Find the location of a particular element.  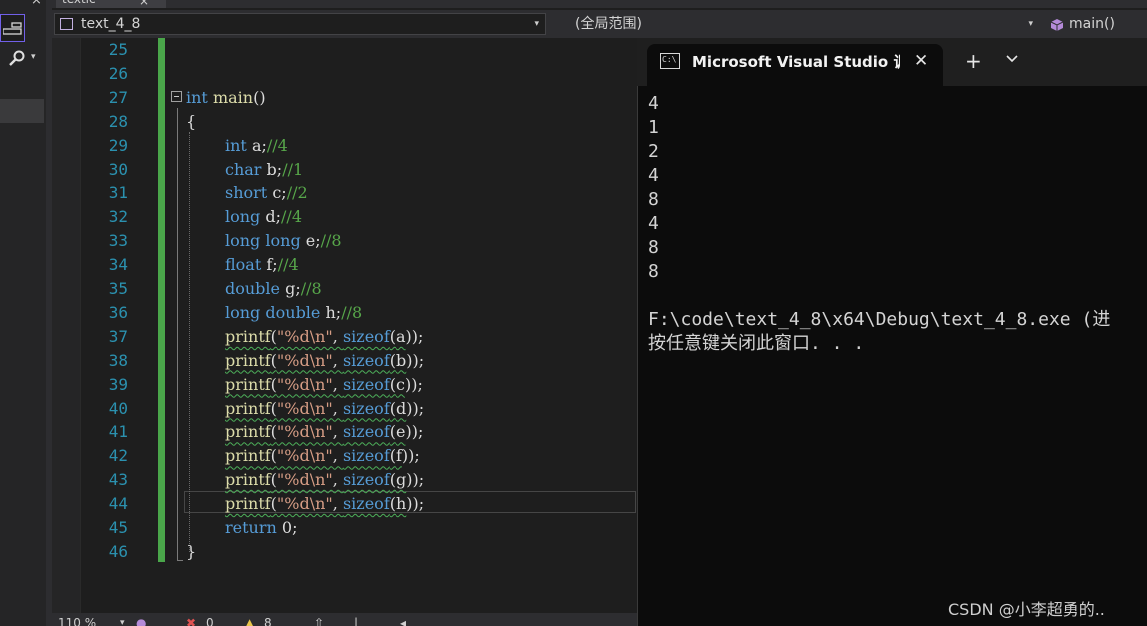

cube-icon is located at coordinates (1057, 25).